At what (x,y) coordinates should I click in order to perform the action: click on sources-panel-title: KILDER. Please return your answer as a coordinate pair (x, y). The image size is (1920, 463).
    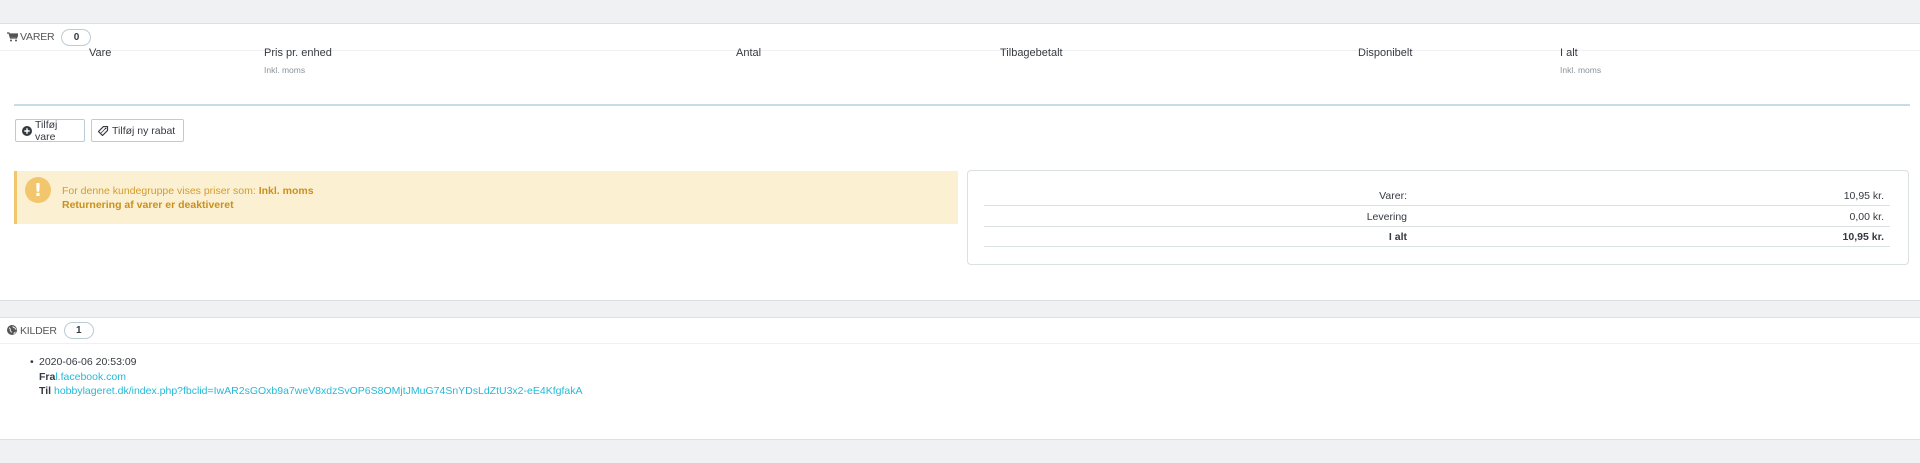
    Looking at the image, I should click on (38, 330).